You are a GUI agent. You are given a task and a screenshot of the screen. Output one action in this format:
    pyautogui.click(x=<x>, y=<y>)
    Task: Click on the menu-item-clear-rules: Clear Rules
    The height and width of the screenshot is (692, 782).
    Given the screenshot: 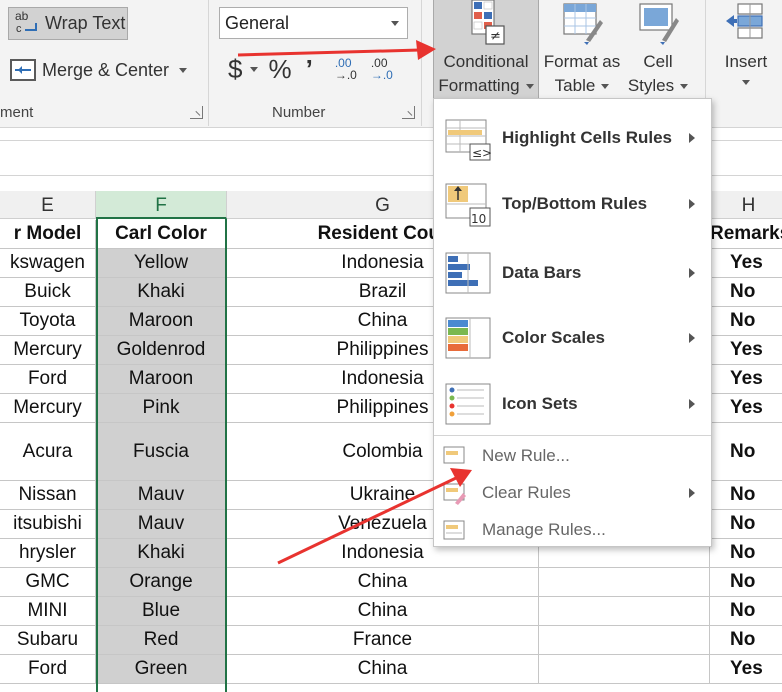 What is the action you would take?
    pyautogui.click(x=572, y=493)
    